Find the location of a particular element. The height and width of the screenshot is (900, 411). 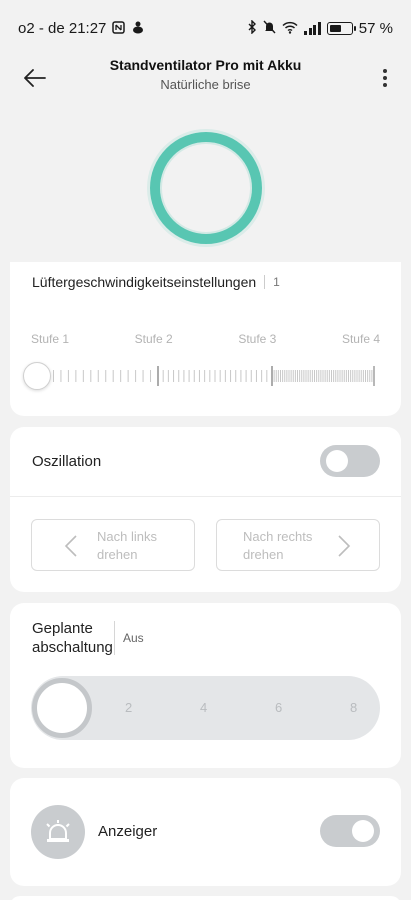

page-subtitle: Natürliche brise is located at coordinates (205, 84).